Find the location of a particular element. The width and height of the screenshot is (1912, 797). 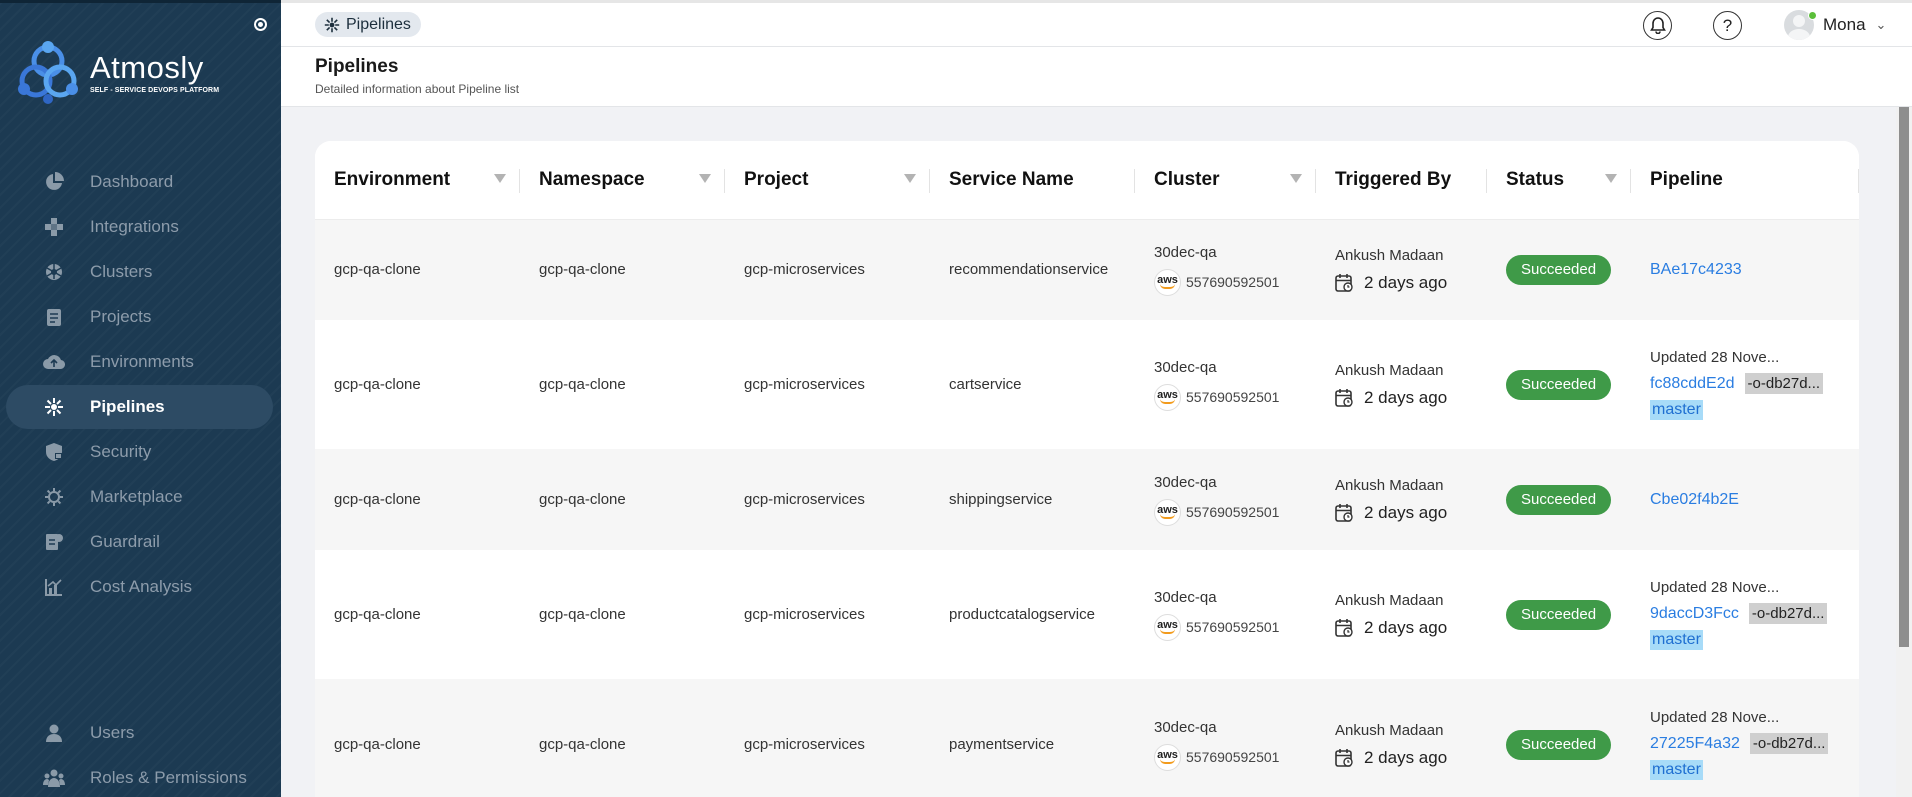

sidebar-item-roles-permissions: Roles & Permissions is located at coordinates (139, 776).